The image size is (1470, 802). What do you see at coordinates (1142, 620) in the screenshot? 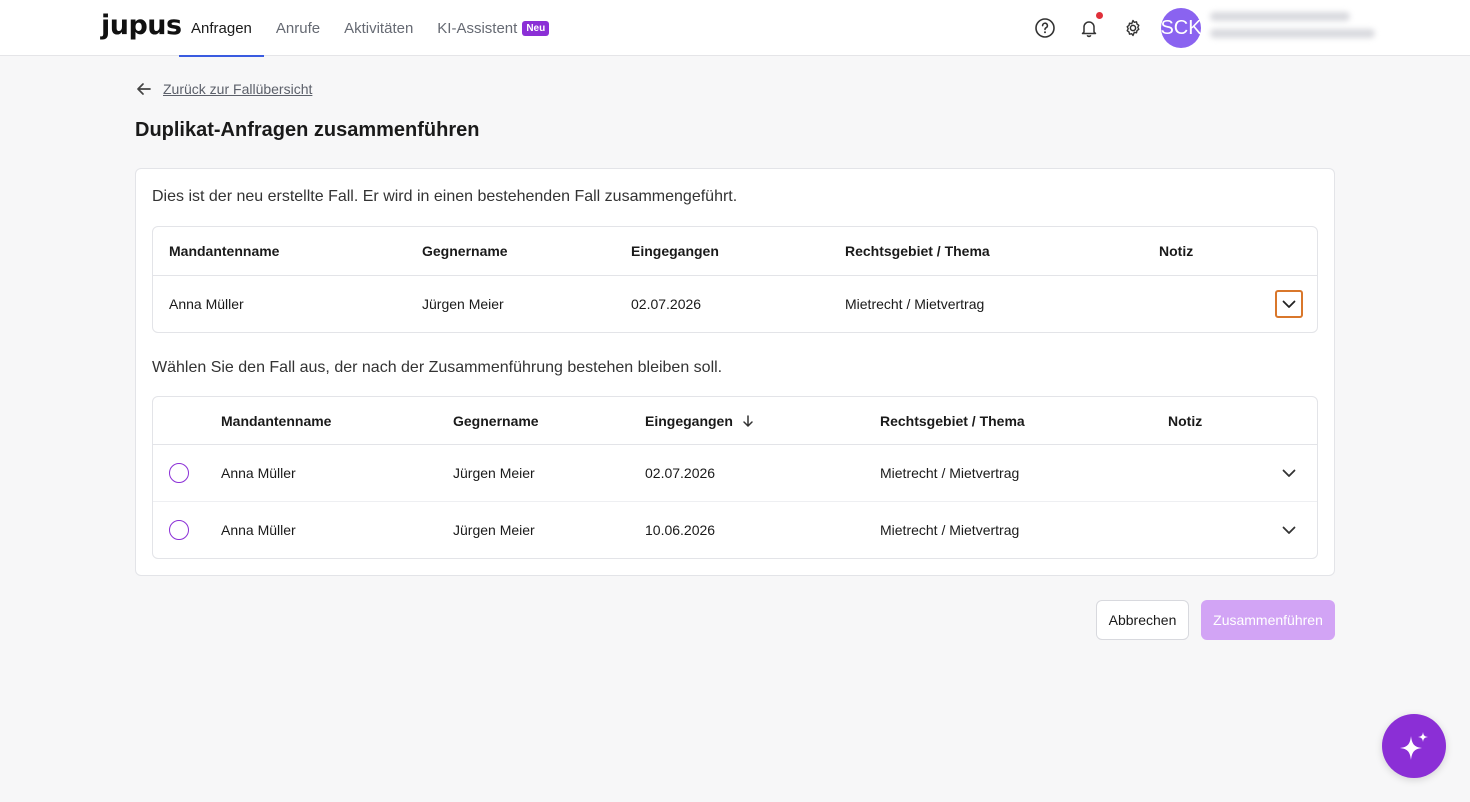
I see `cancel-button: Abbrechen` at bounding box center [1142, 620].